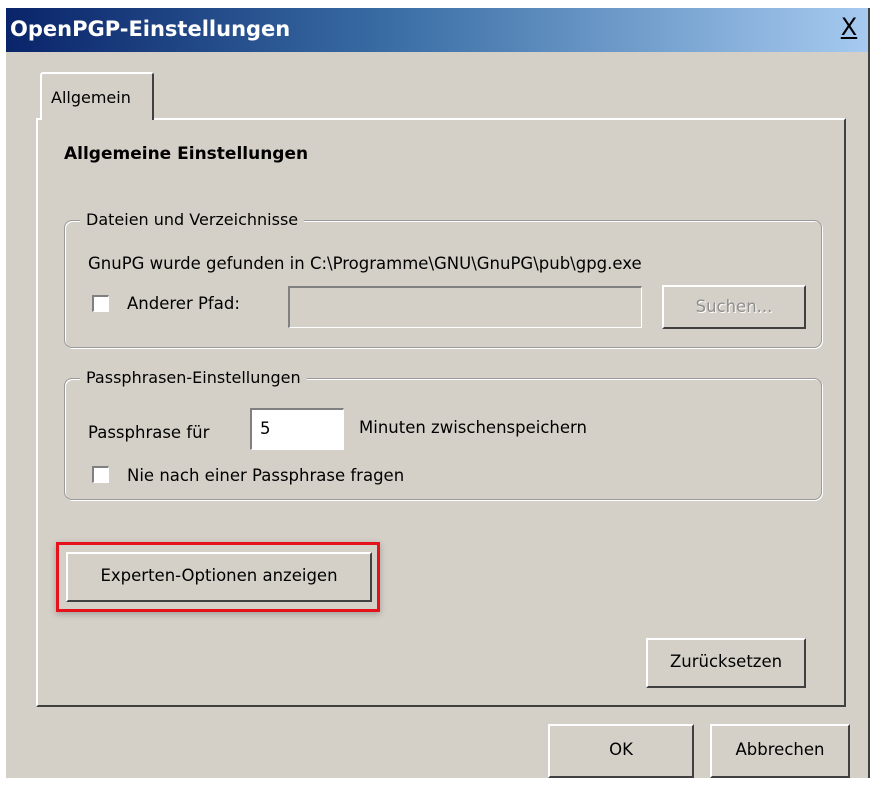  What do you see at coordinates (149, 432) in the screenshot?
I see `passphrase-prefix: Passphrase für` at bounding box center [149, 432].